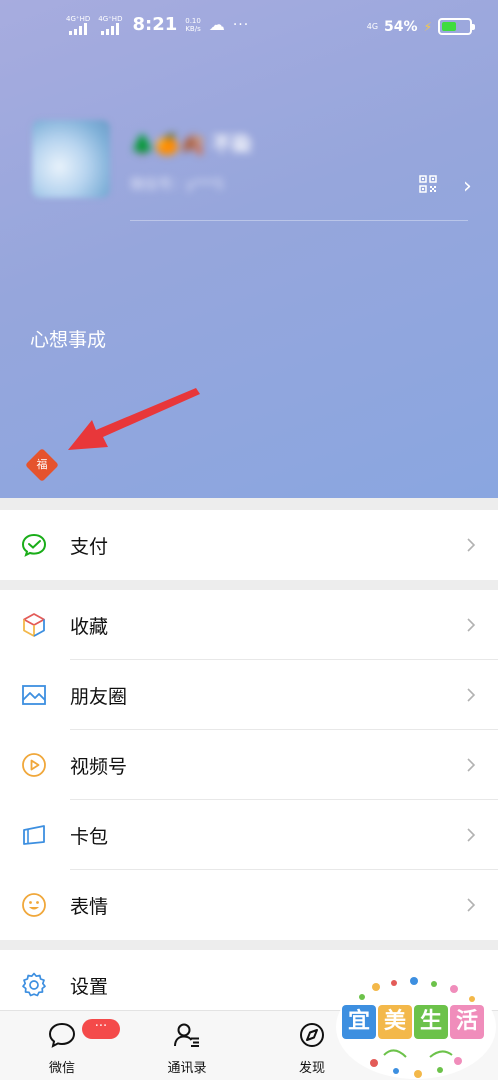 Image resolution: width=498 pixels, height=1080 pixels. I want to click on watermark-char: 生, so click(431, 1022).